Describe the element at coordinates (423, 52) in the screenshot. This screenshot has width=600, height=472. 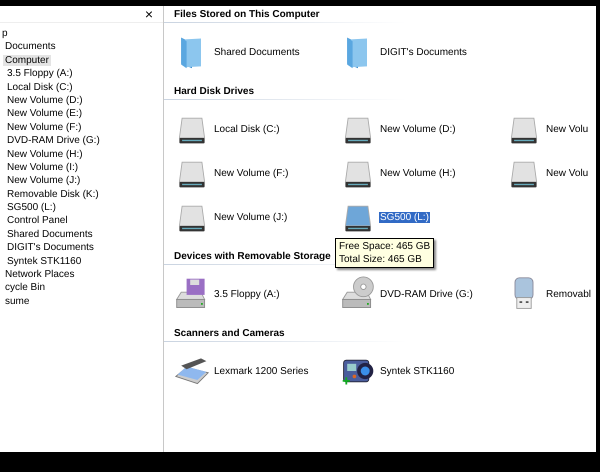
I see `item-label: DIGIT's Documents` at that location.